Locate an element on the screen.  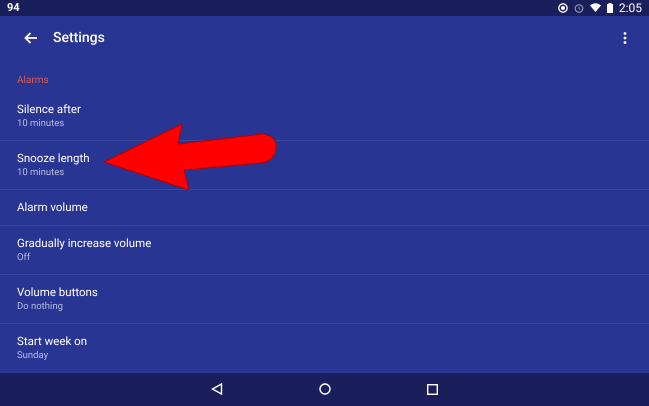
row-title: Snooze length is located at coordinates (54, 158).